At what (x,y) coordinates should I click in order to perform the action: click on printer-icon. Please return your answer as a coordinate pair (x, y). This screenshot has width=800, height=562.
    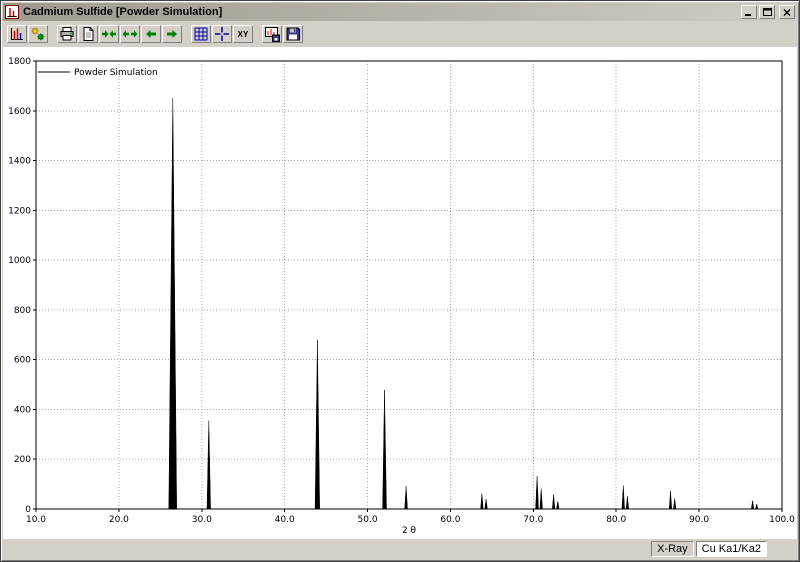
    Looking at the image, I should click on (67, 34).